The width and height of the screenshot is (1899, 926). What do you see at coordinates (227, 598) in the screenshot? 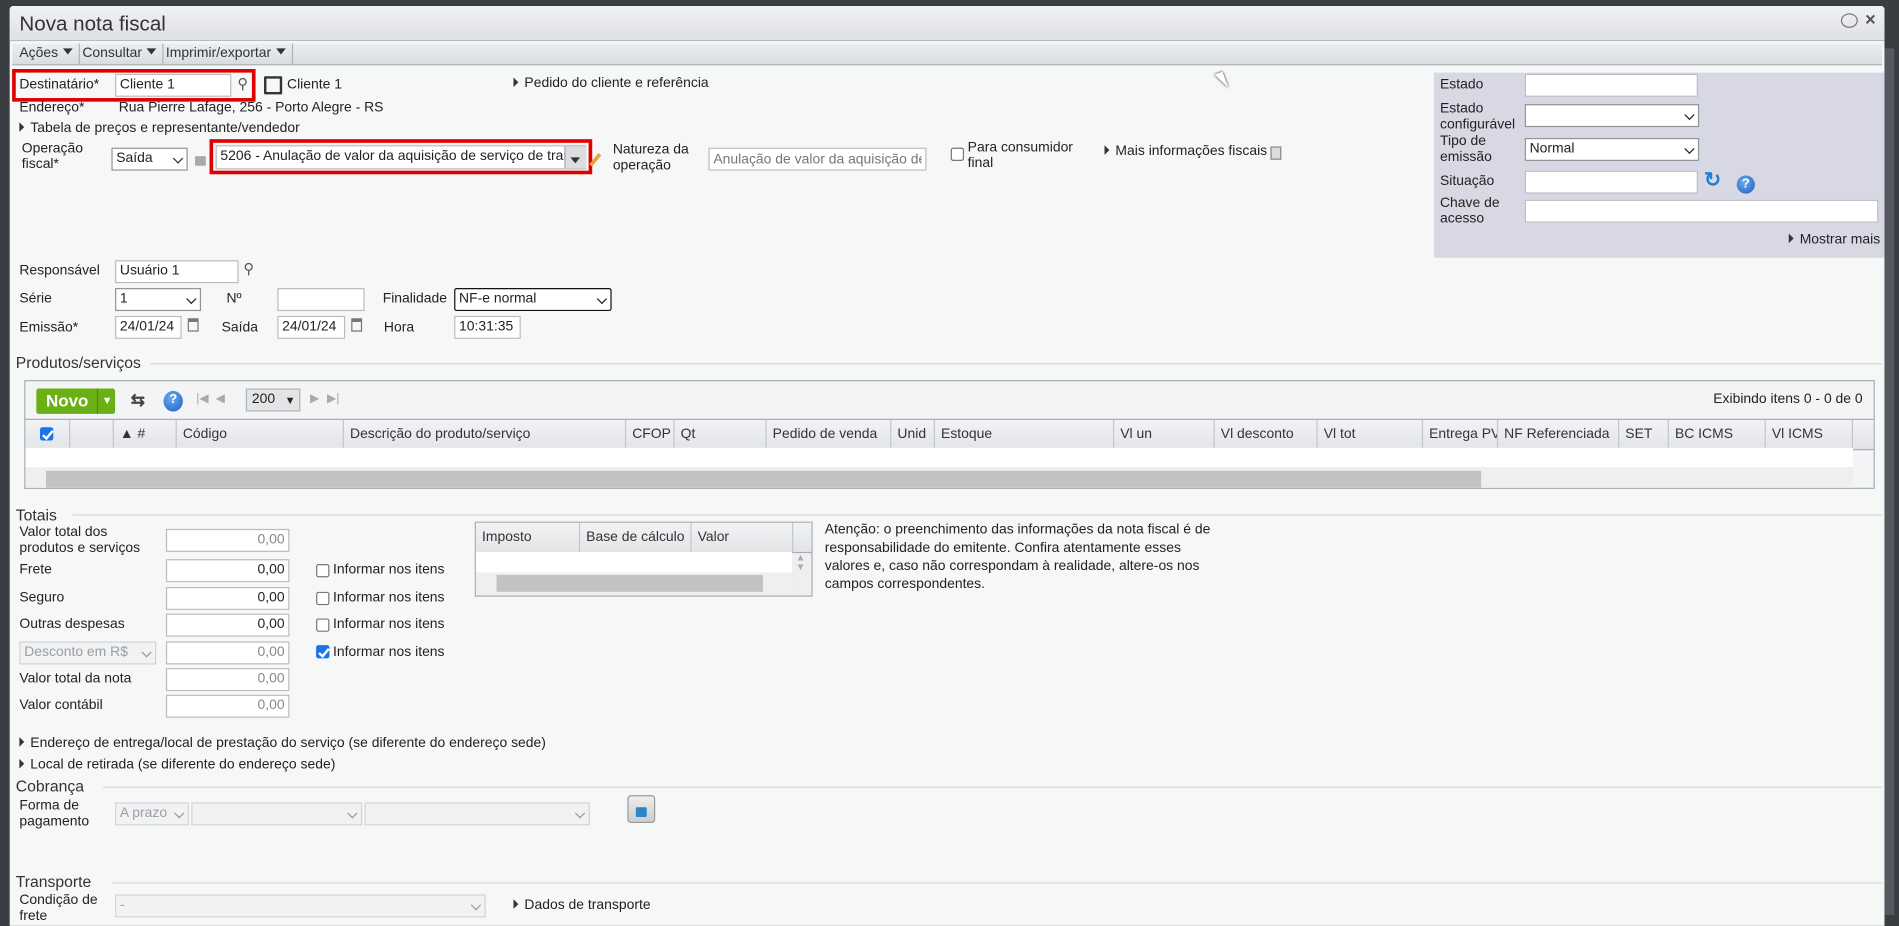
I see `seguro-input: 0,00` at bounding box center [227, 598].